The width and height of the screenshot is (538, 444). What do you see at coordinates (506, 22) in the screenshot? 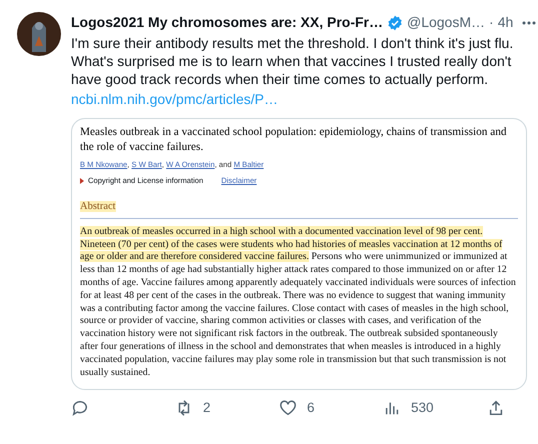
I see `timestamp: 4h` at bounding box center [506, 22].